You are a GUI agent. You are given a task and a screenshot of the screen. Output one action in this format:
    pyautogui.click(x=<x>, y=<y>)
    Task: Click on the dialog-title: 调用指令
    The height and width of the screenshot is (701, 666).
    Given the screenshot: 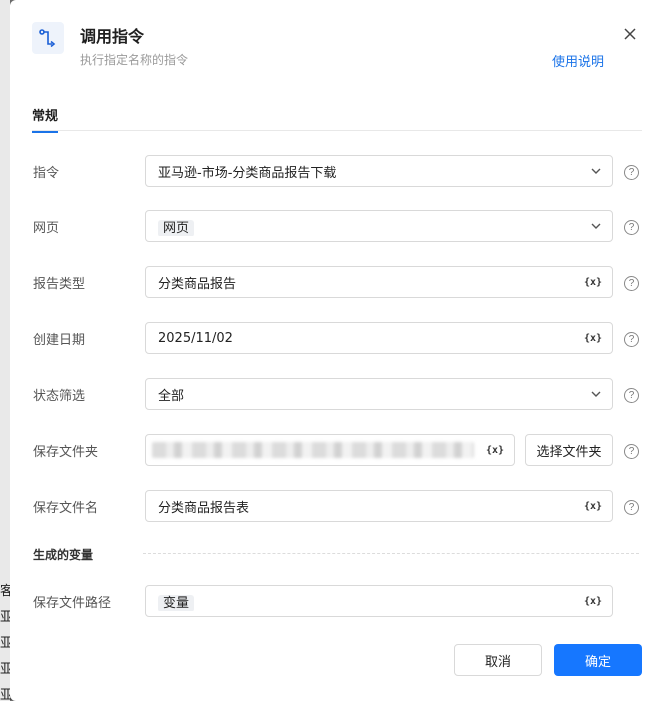 What is the action you would take?
    pyautogui.click(x=112, y=36)
    